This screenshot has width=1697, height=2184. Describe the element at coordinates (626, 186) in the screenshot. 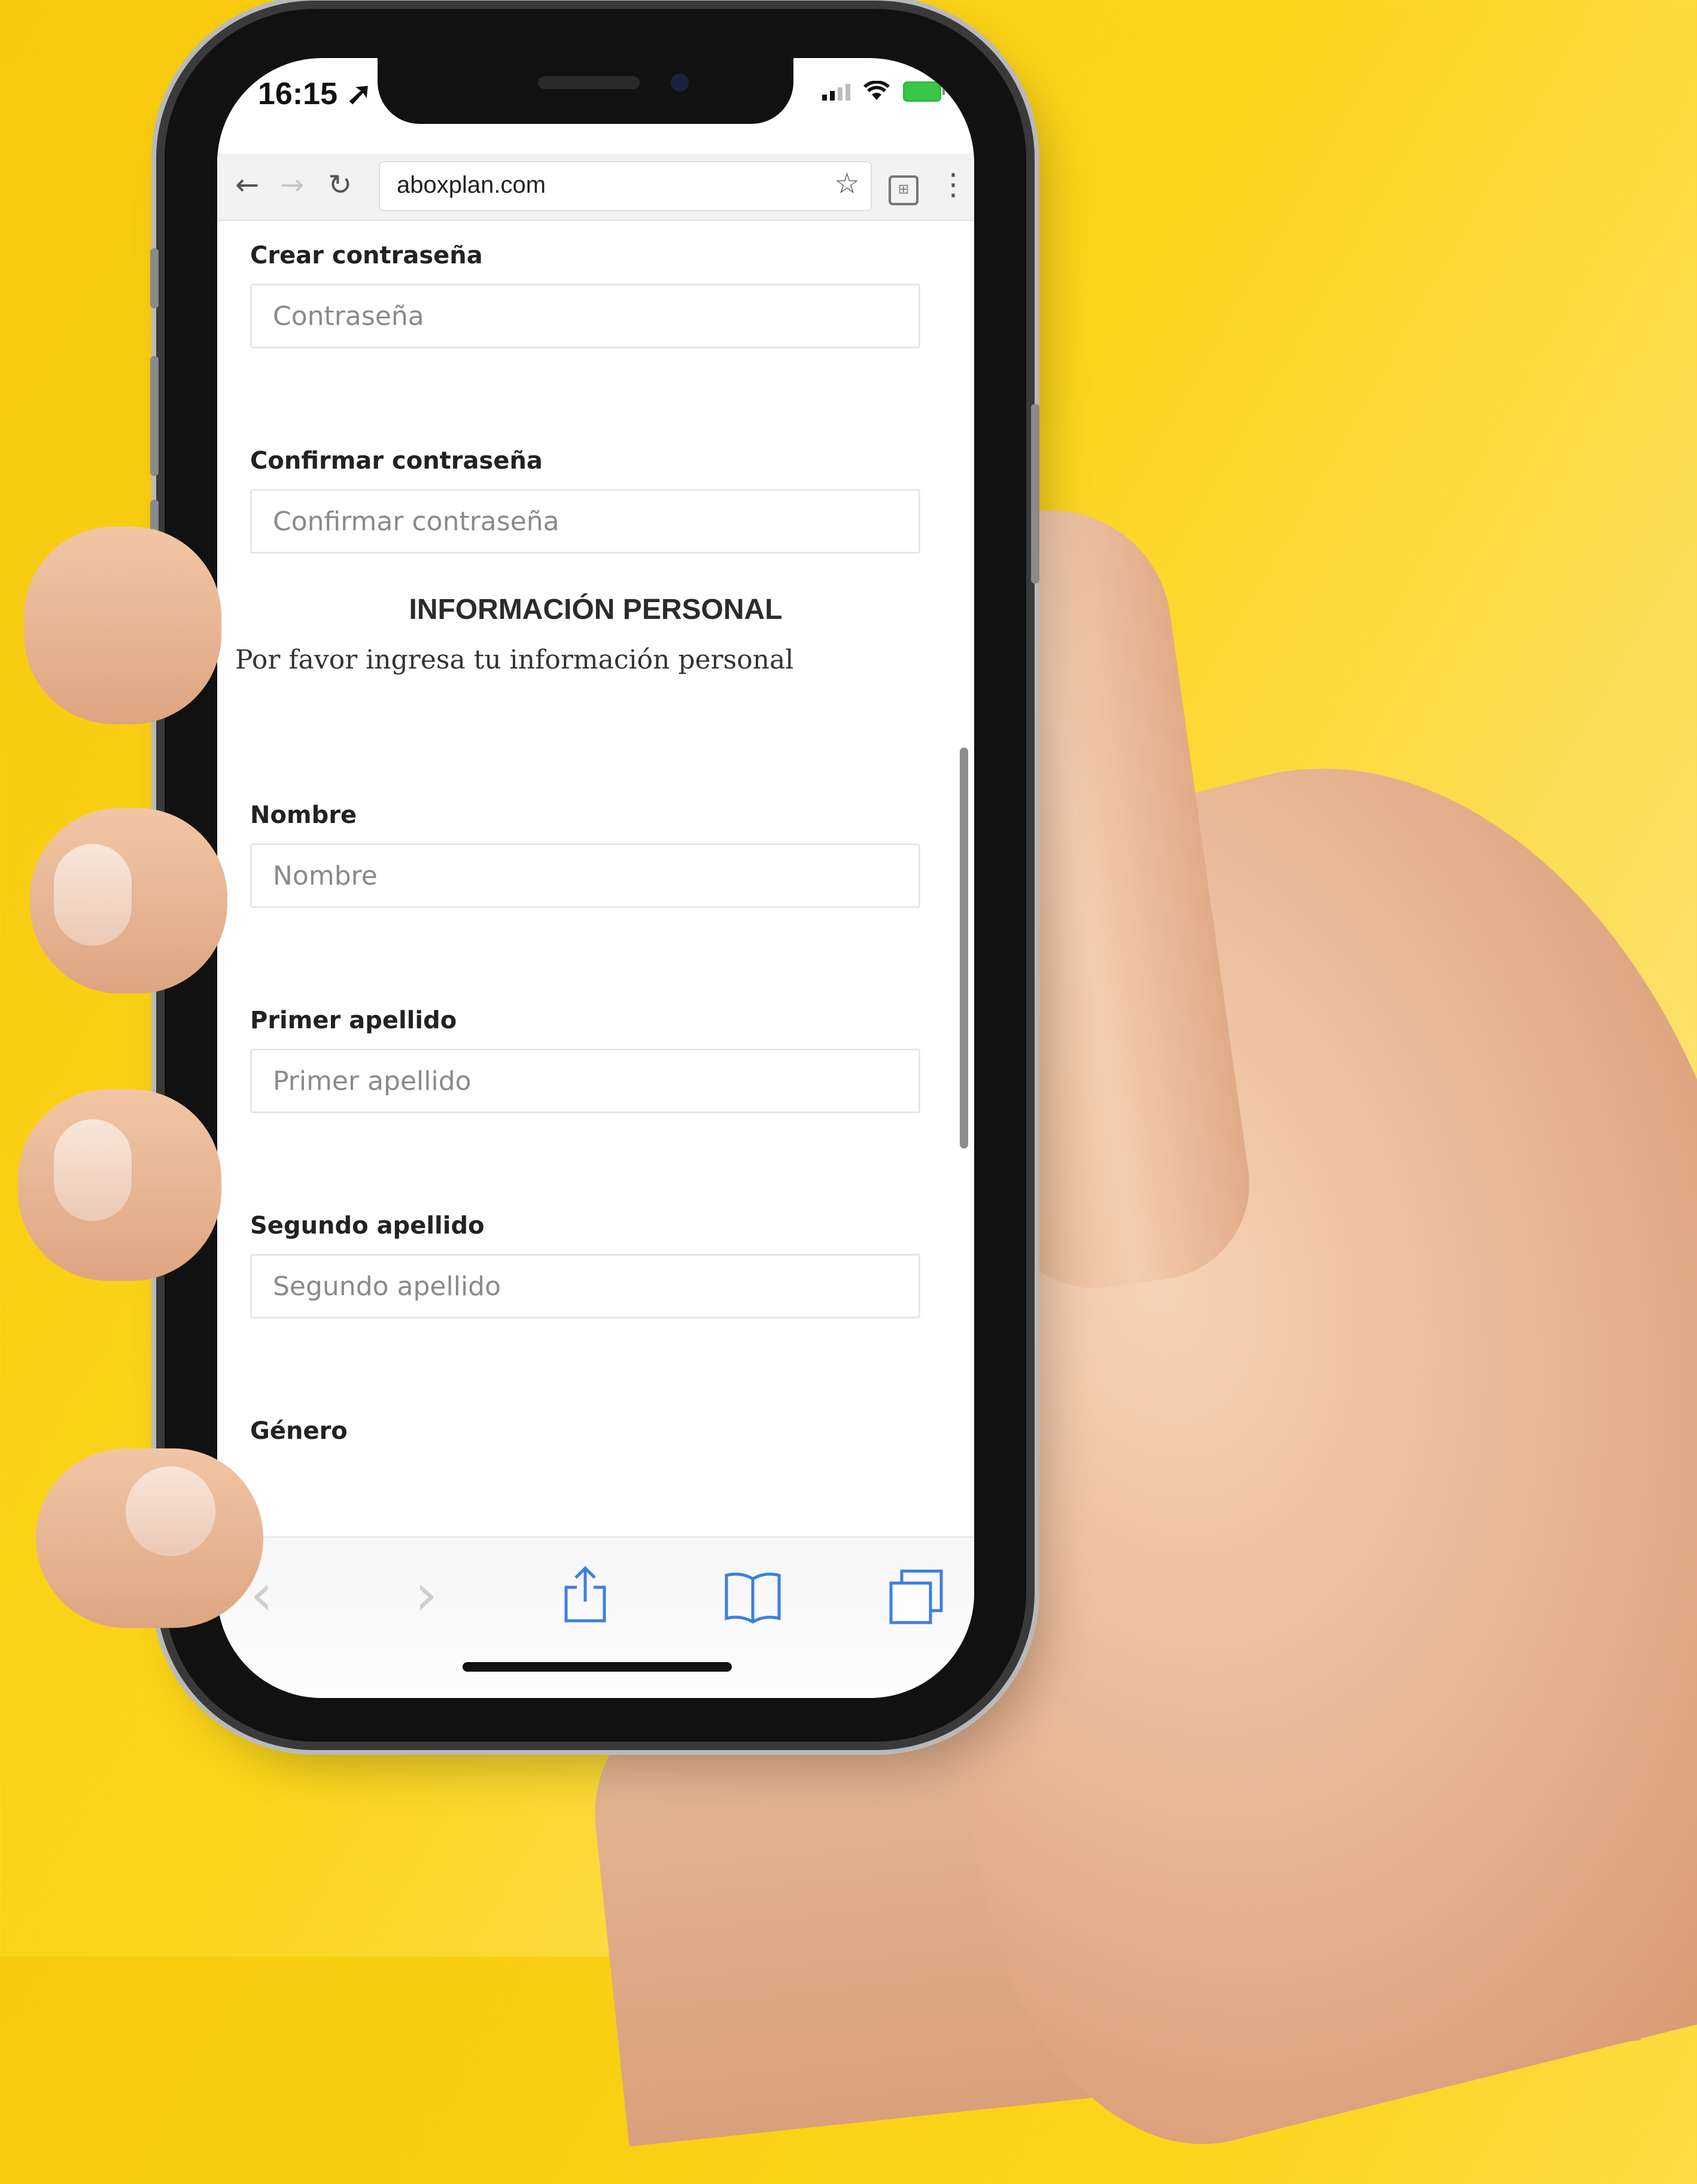

I see `address-bar: aboxplan.com ☆` at that location.